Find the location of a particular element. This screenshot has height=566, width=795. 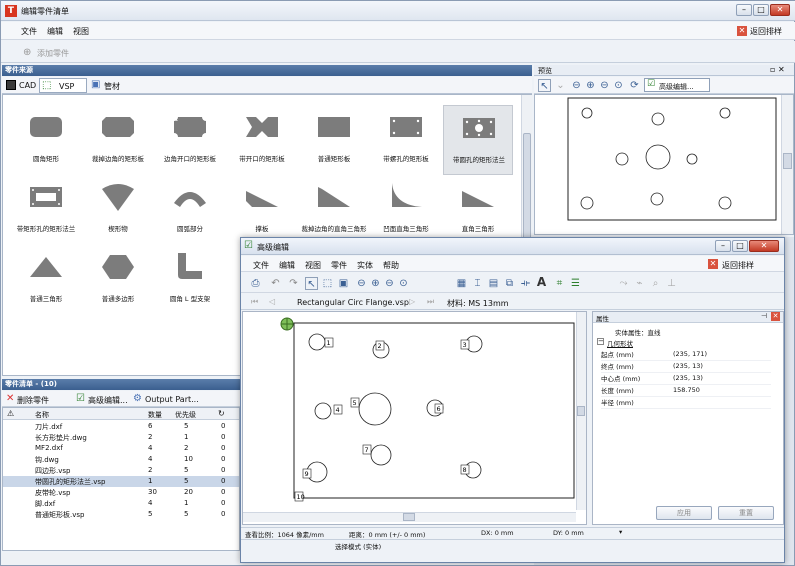

pin-icon: ⊣ is located at coordinates (764, 316).